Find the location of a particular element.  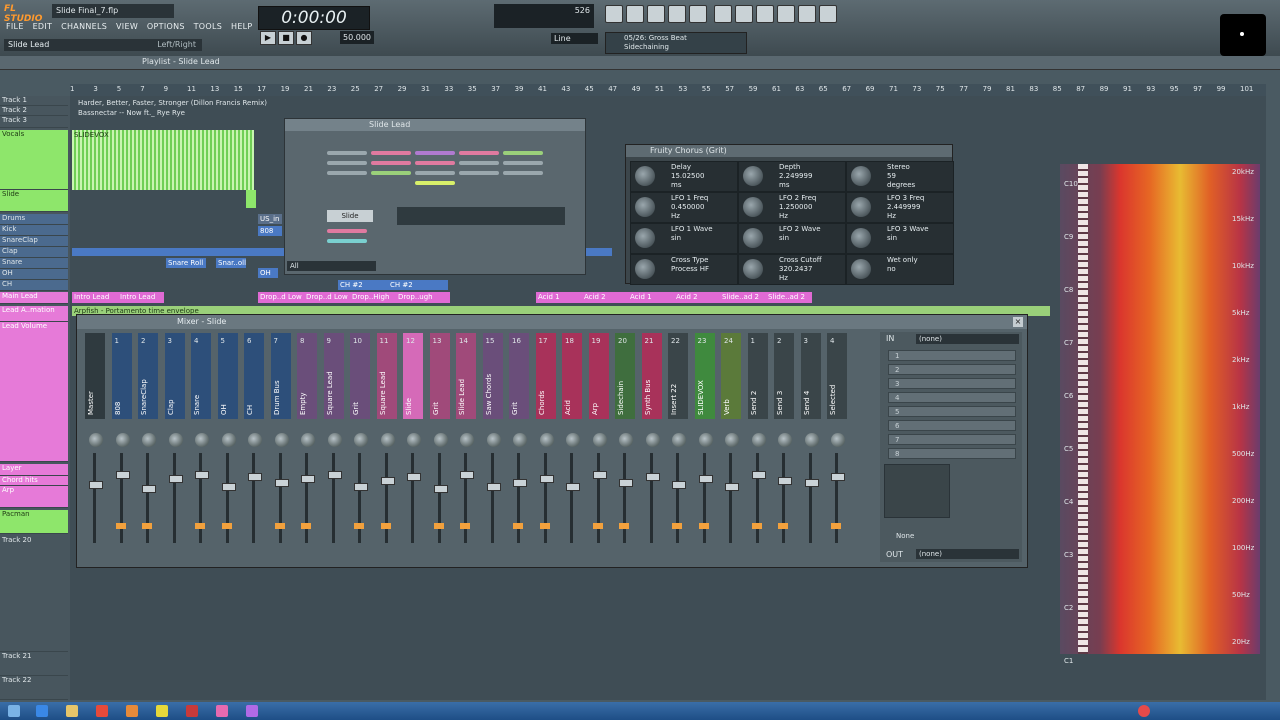

folder-icon is located at coordinates (72, 711).